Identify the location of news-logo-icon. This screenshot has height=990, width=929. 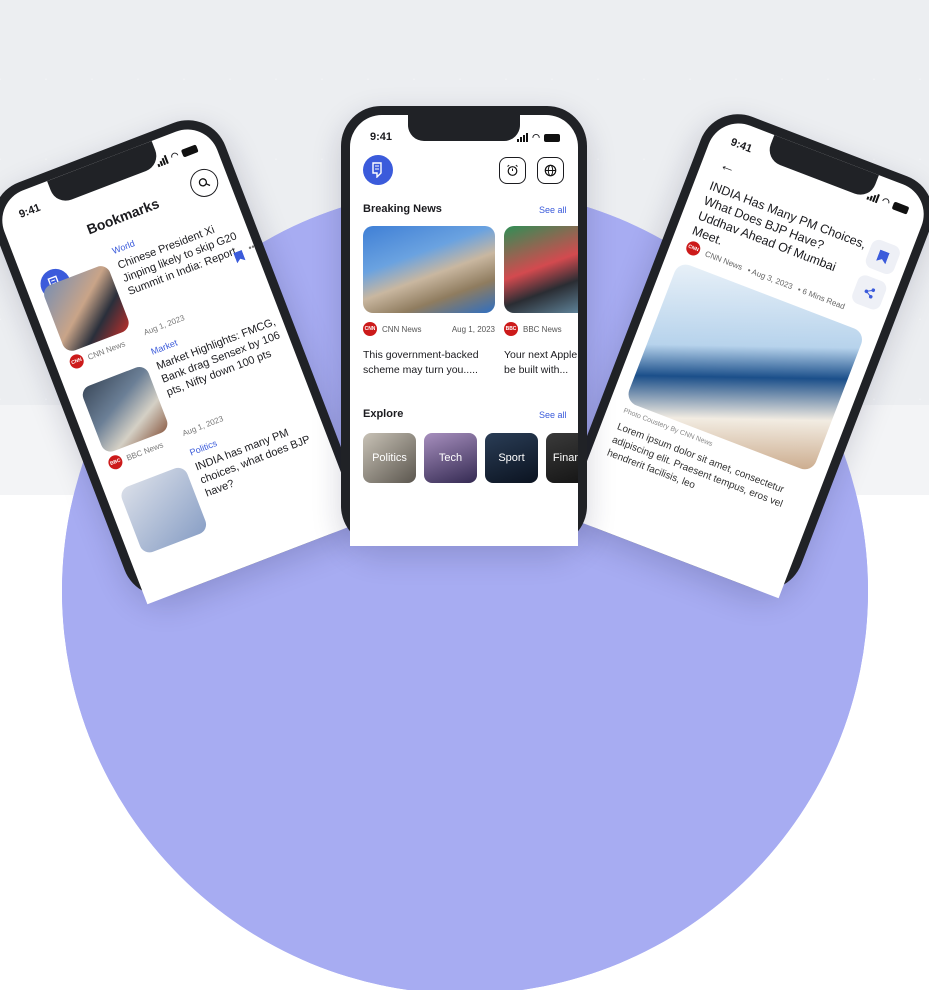
(378, 170).